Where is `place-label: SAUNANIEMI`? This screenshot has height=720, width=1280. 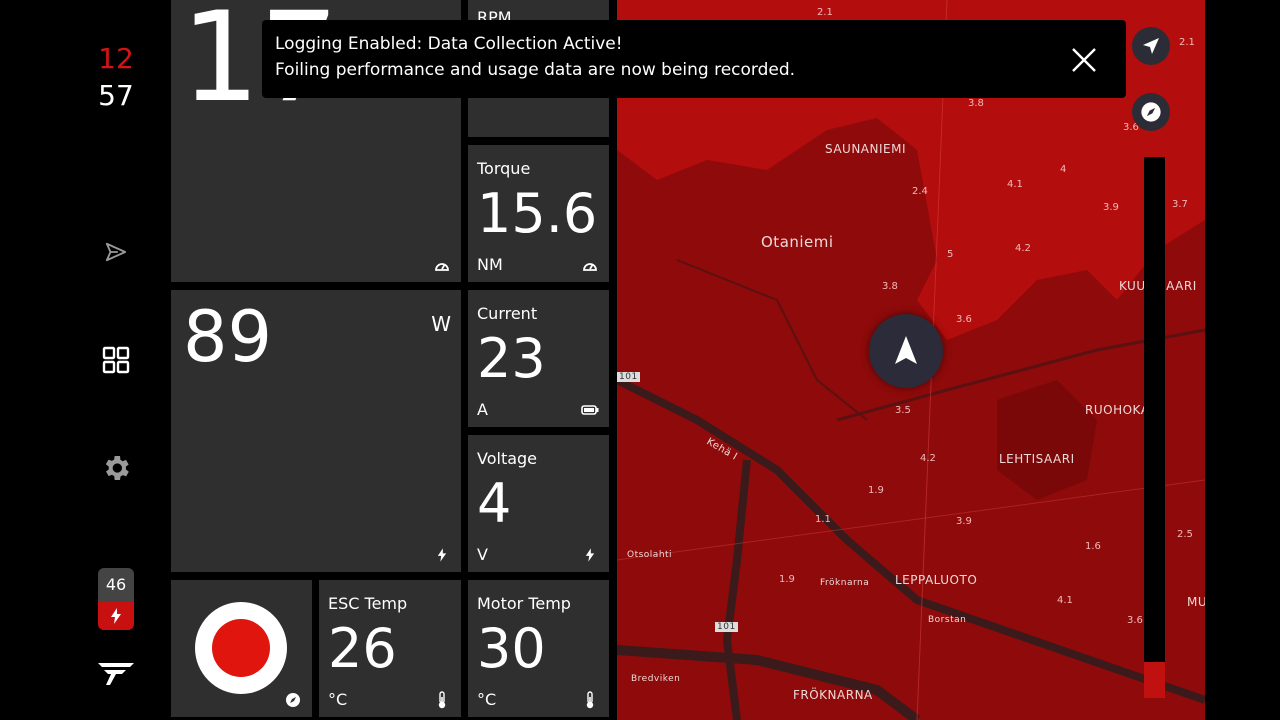
place-label: SAUNANIEMI is located at coordinates (866, 149).